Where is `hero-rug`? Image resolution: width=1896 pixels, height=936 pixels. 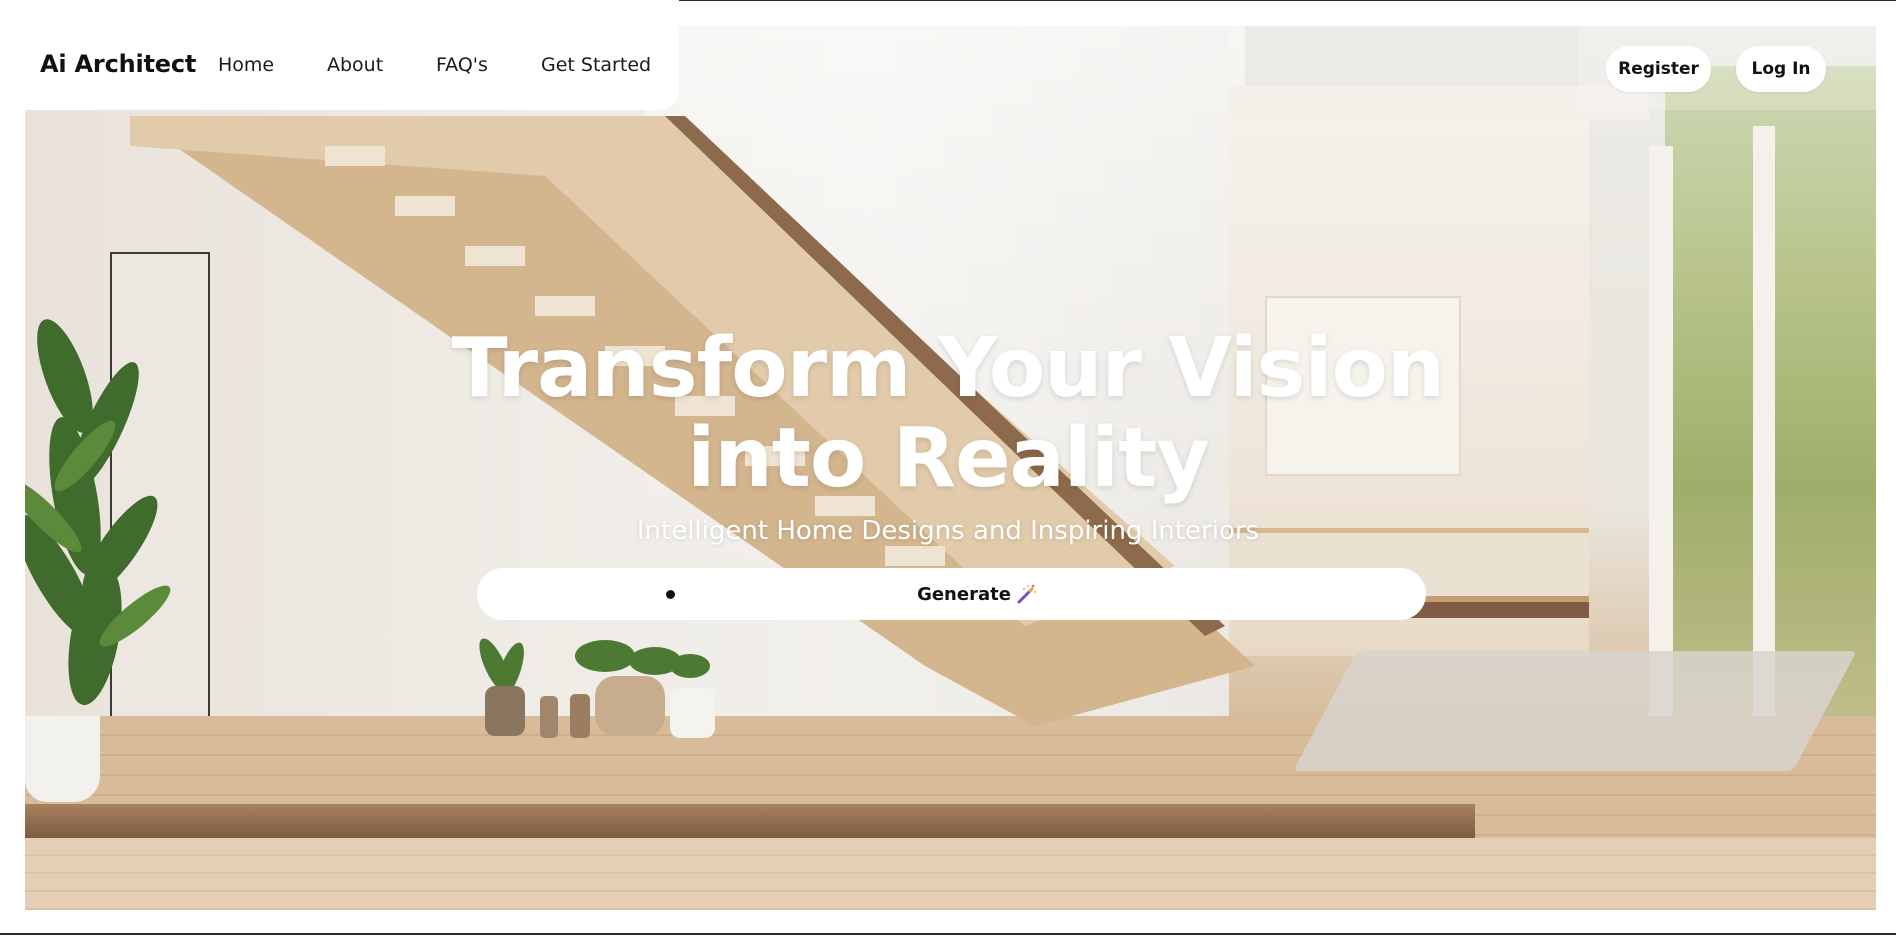
hero-rug is located at coordinates (1575, 711).